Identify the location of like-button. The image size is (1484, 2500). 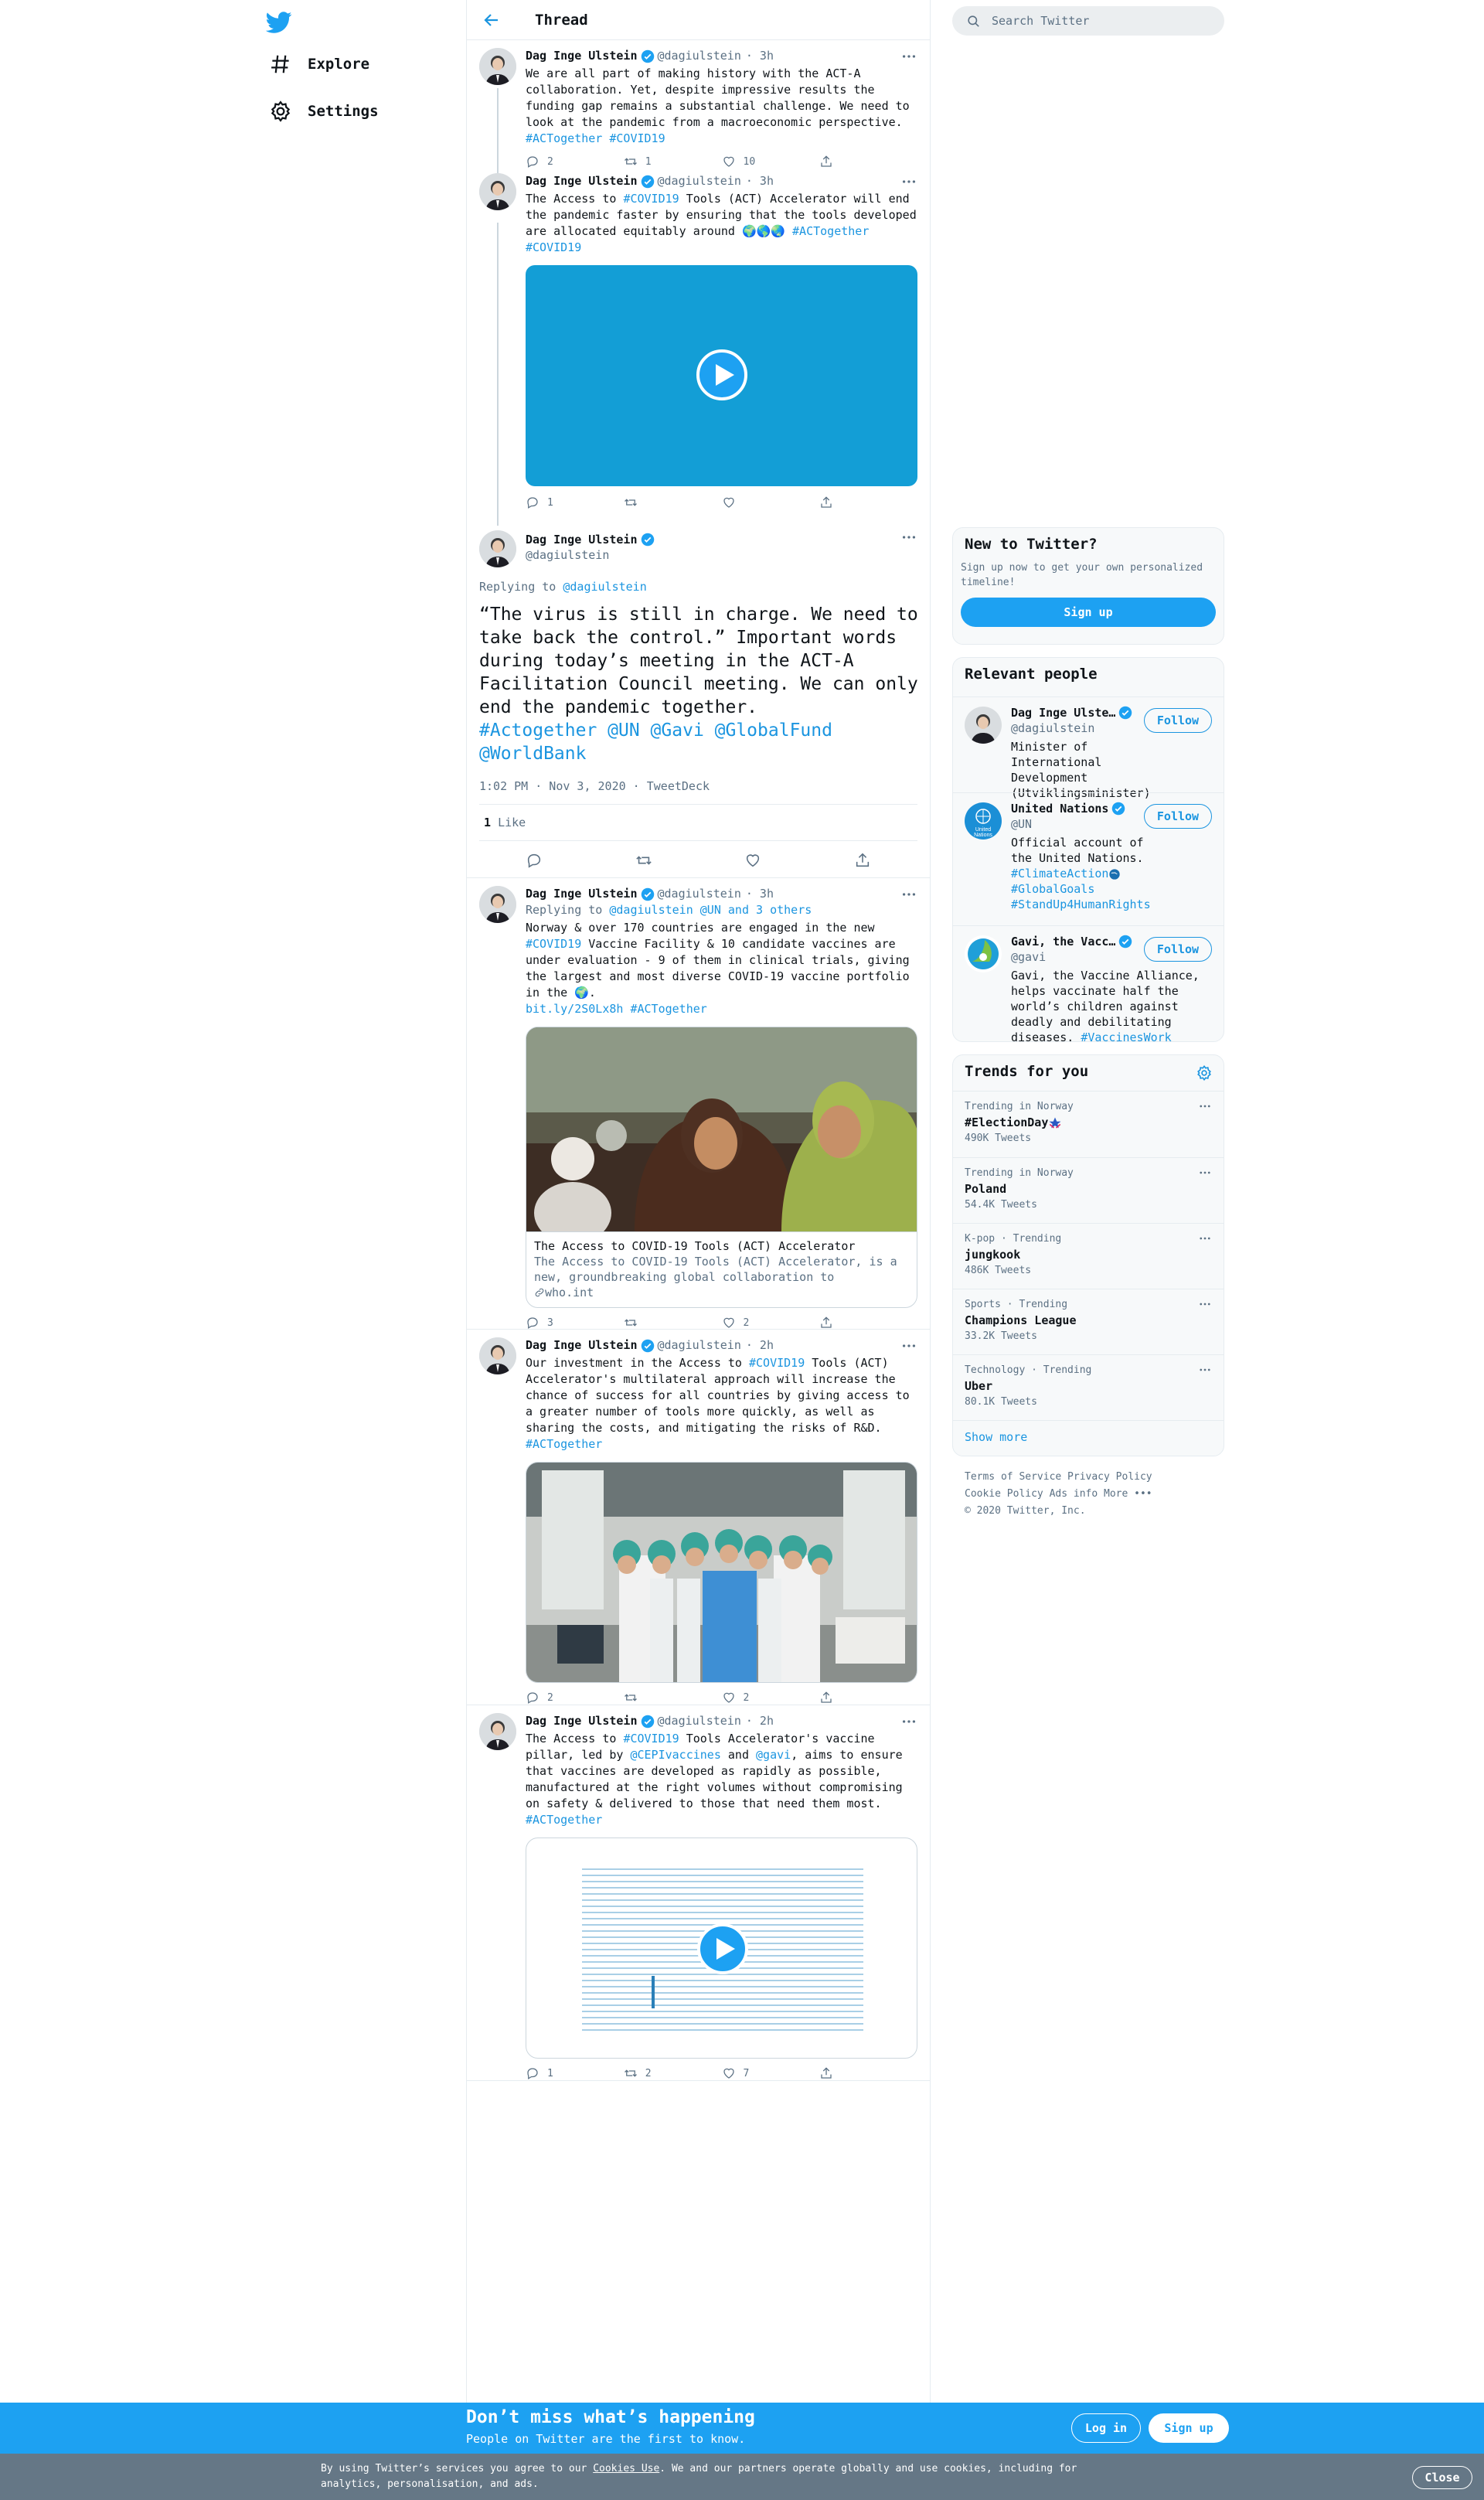
(771, 502).